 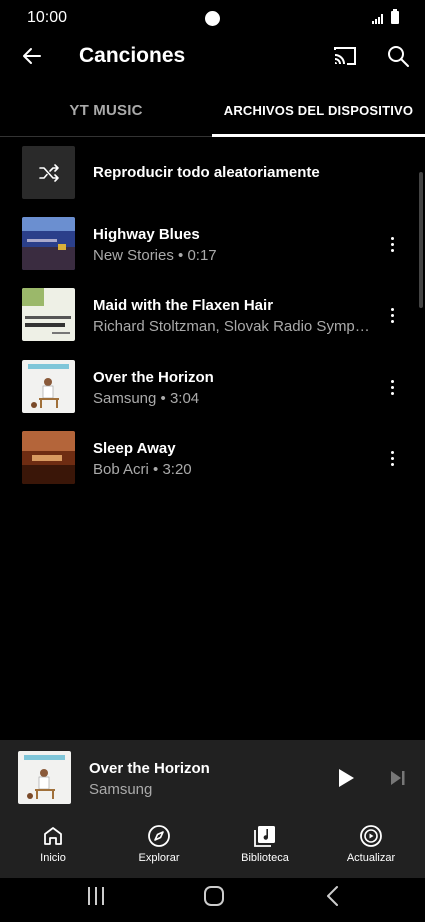 I want to click on song-title: Sleep Away, so click(x=134, y=448).